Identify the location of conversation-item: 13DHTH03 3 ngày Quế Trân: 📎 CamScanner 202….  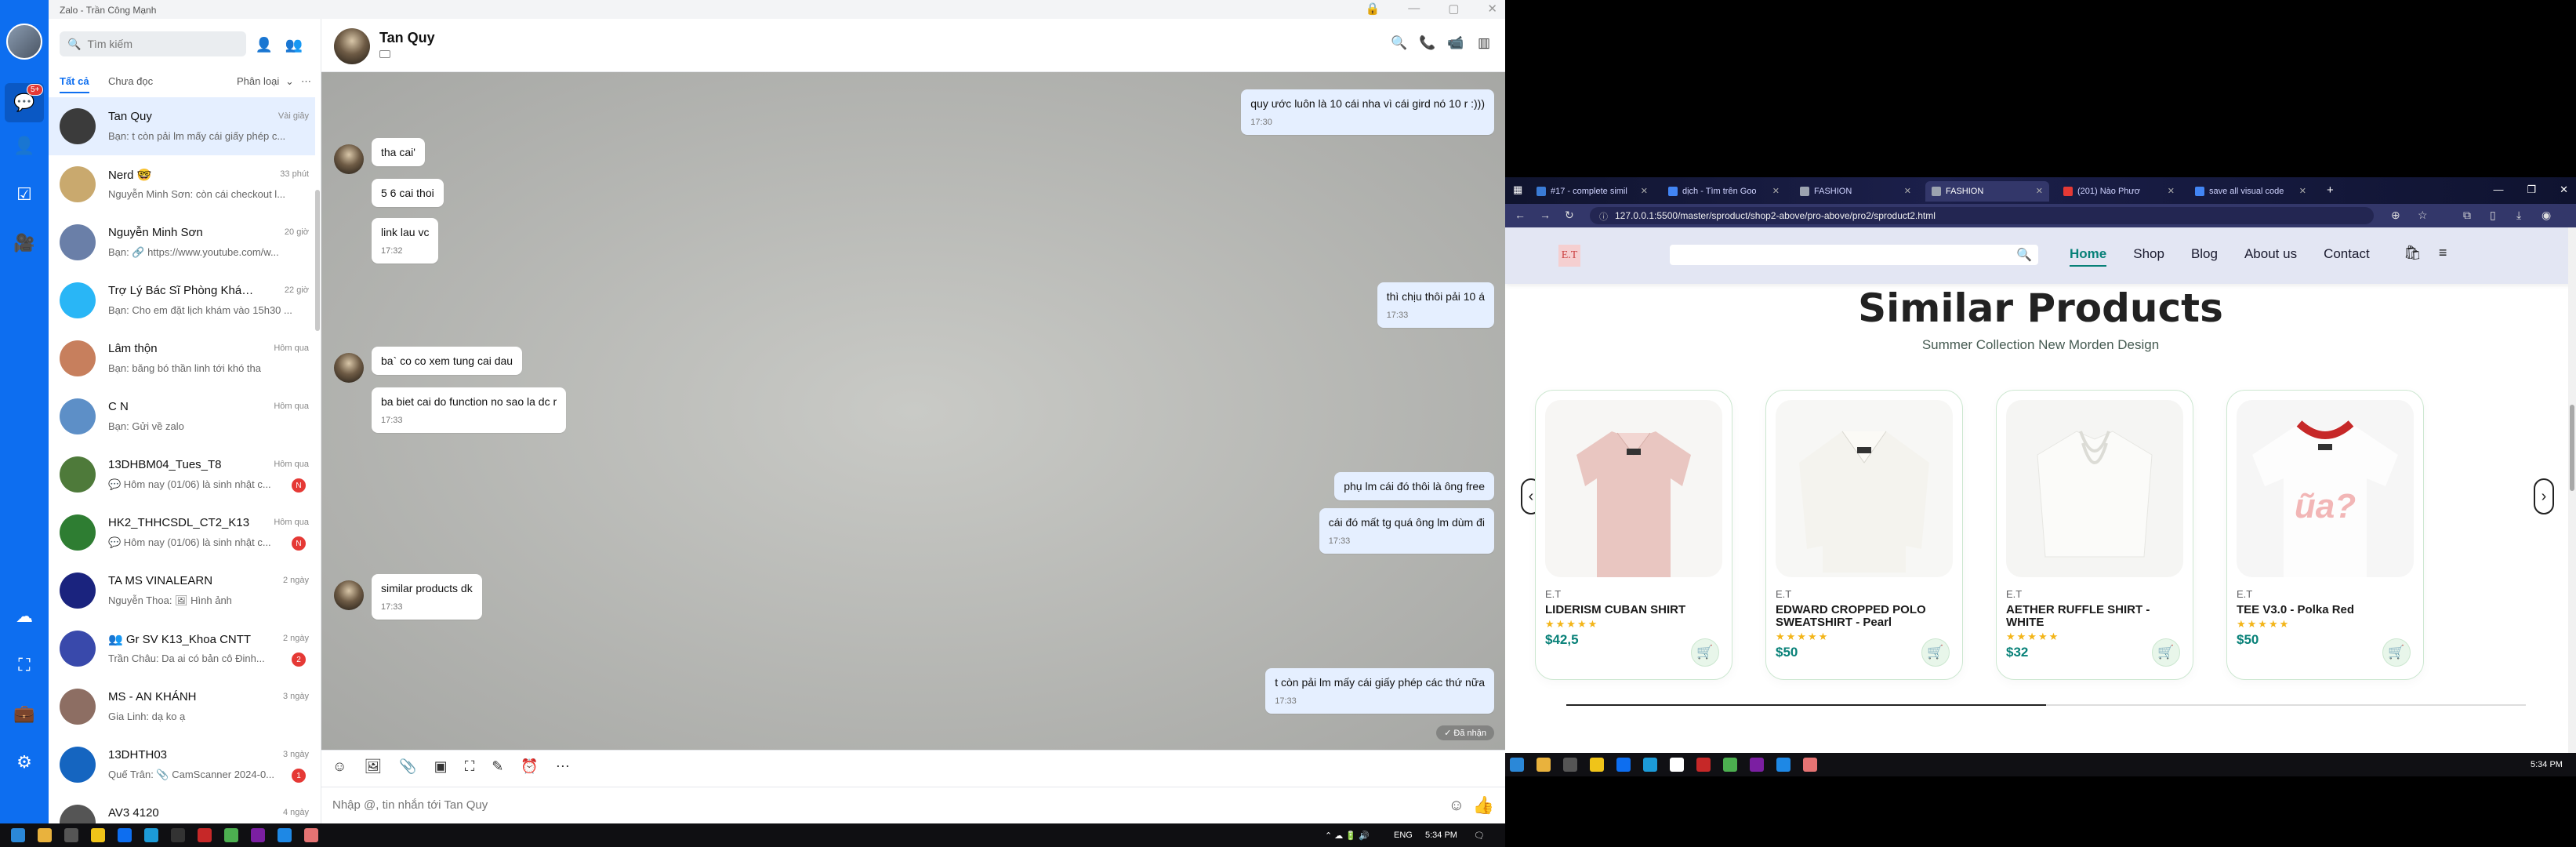
(182, 765).